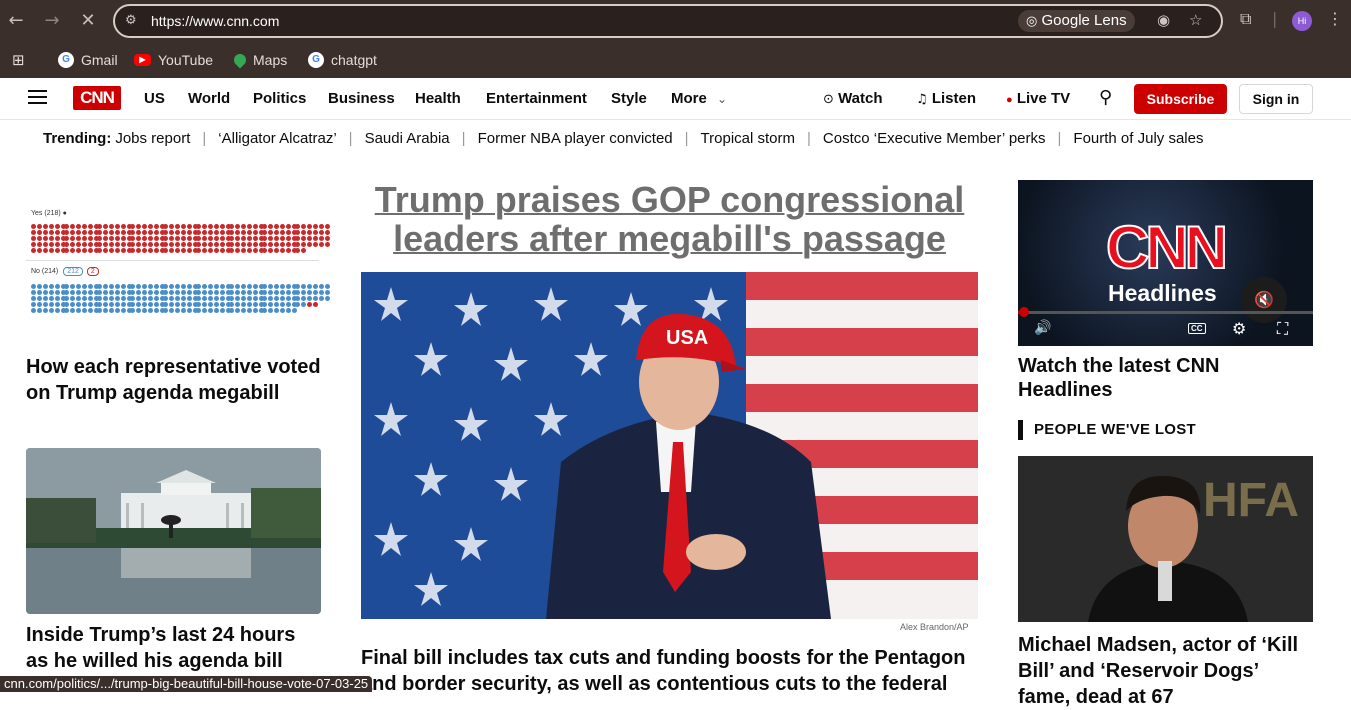  I want to click on listen-link: ♫ Listen, so click(946, 98).